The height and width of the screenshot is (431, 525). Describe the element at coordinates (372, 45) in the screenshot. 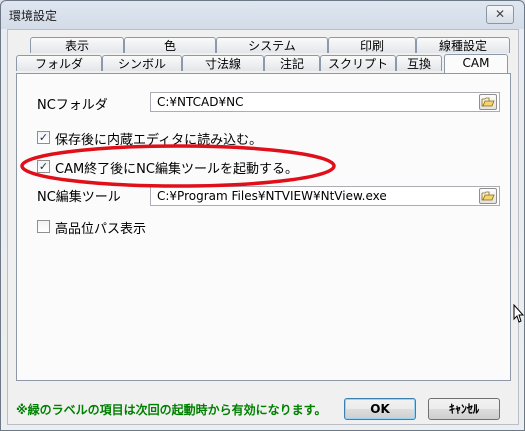

I see `tab-print: 印刷` at that location.